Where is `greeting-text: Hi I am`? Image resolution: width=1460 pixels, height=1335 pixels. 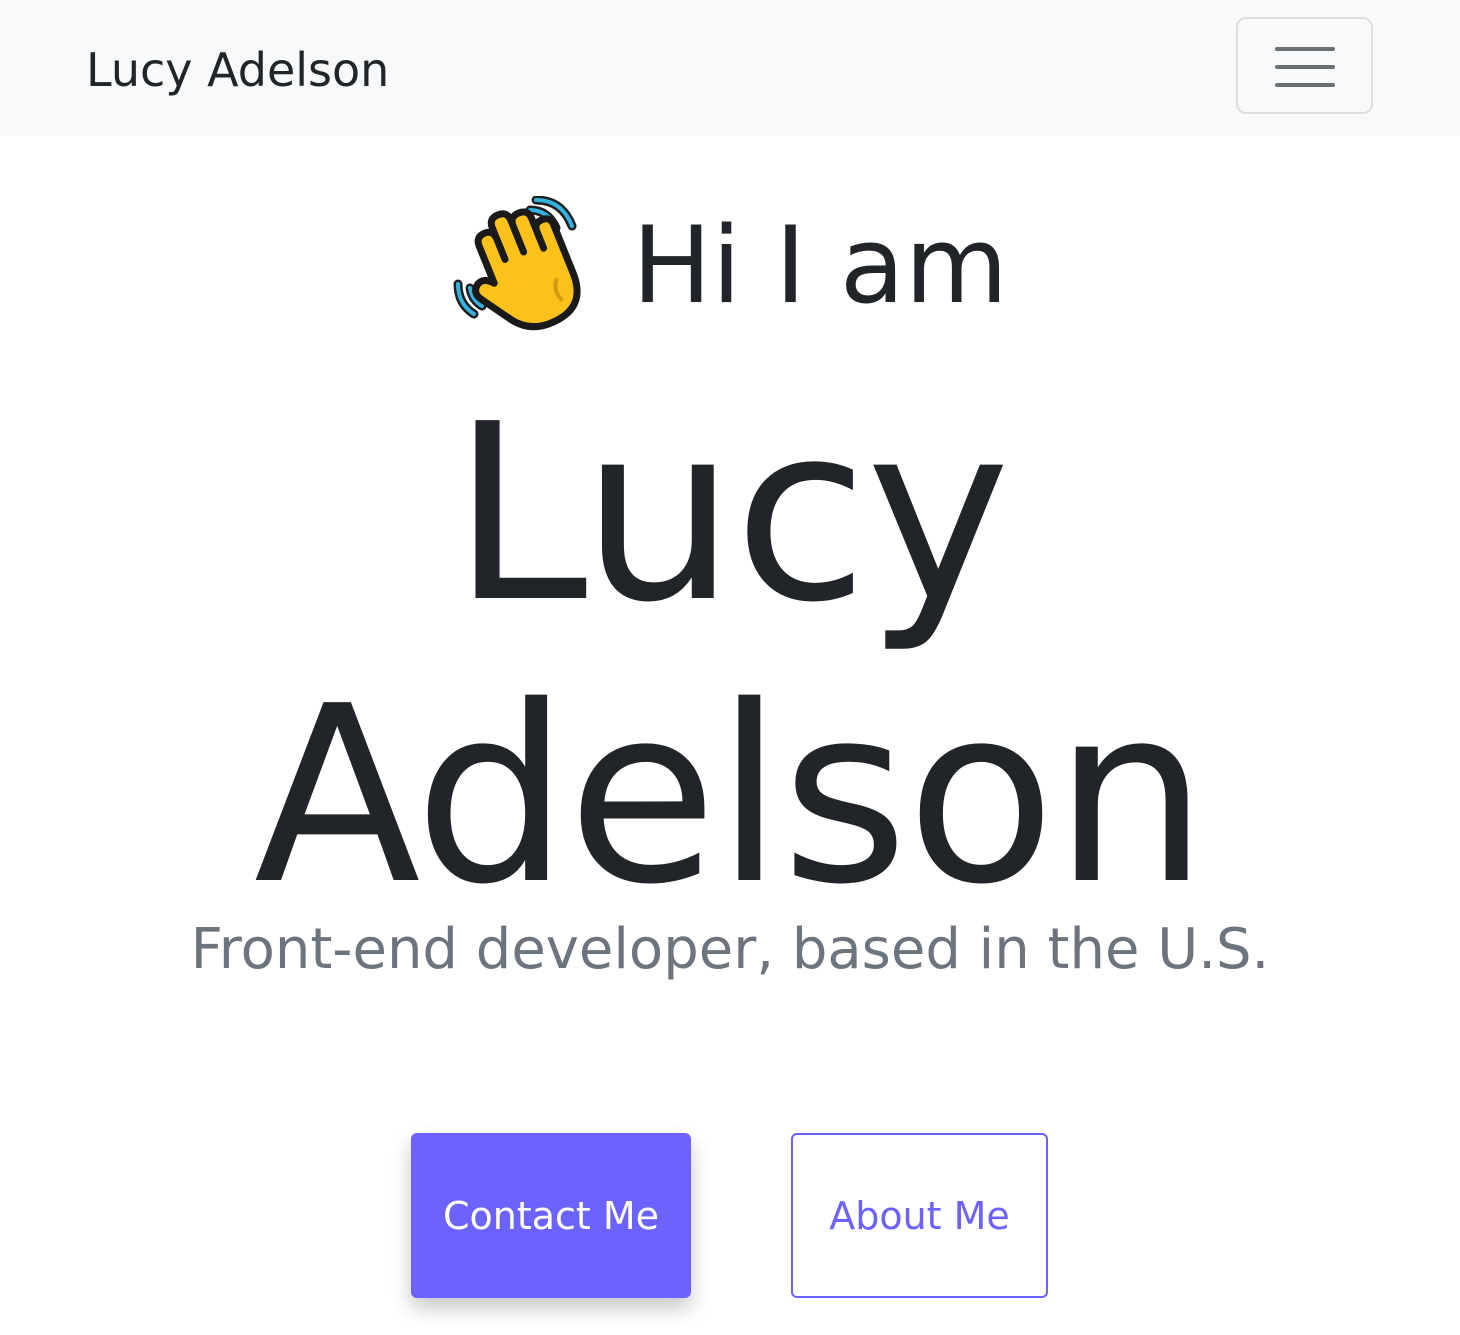
greeting-text: Hi I am is located at coordinates (820, 265).